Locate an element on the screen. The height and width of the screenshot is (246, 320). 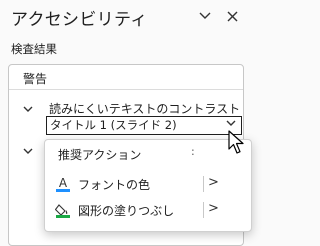
font-color-bar is located at coordinates (63, 190).